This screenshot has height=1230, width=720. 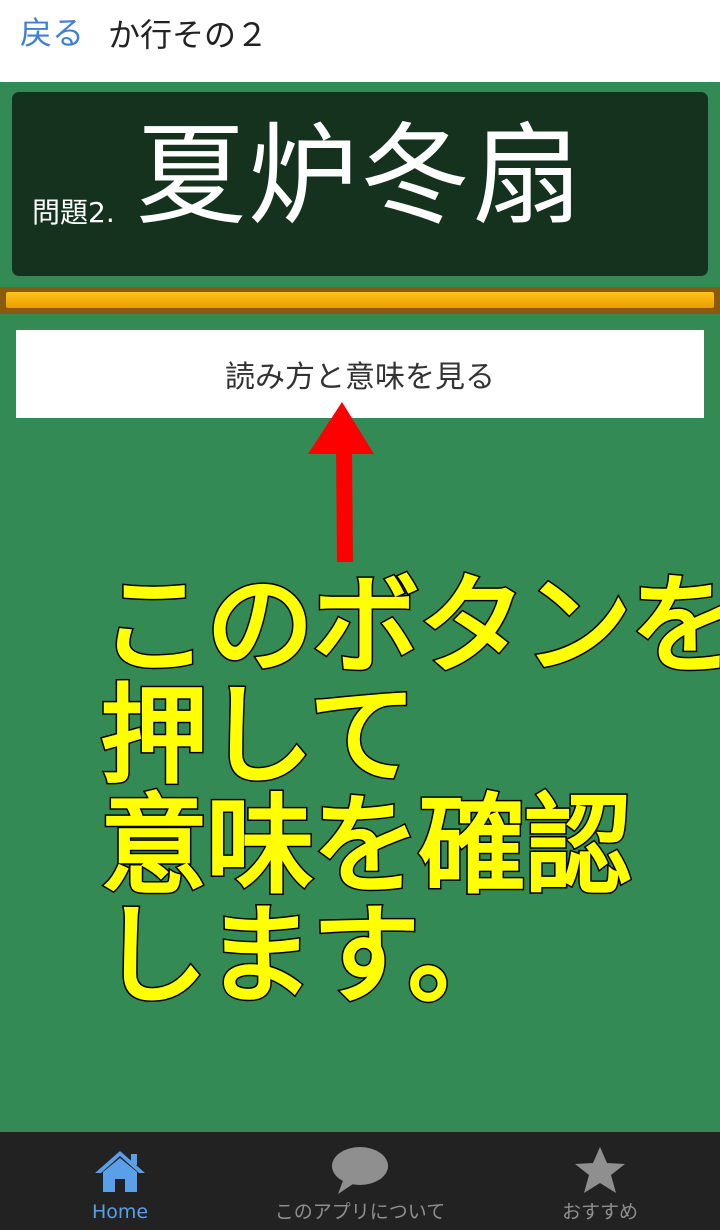 I want to click on nav-item-about: このアプリについて, so click(x=360, y=1181).